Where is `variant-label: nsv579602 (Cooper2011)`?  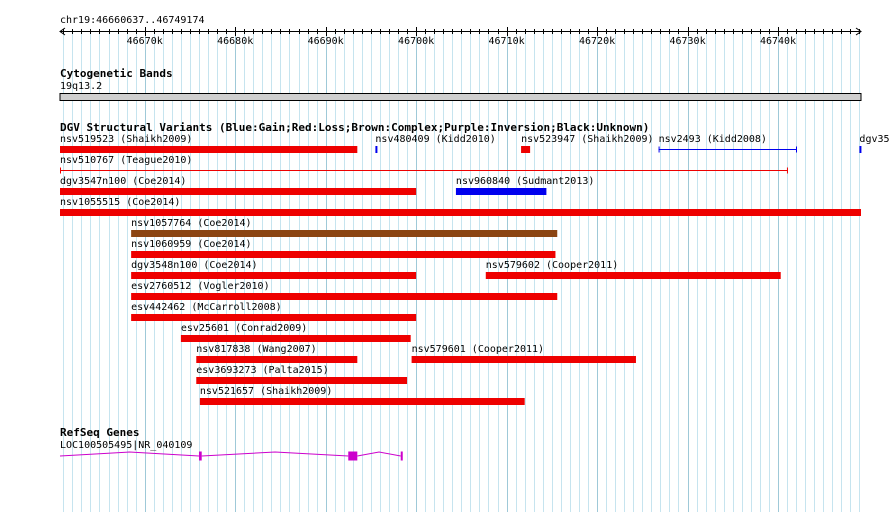
variant-label: nsv579602 (Cooper2011) is located at coordinates (552, 265).